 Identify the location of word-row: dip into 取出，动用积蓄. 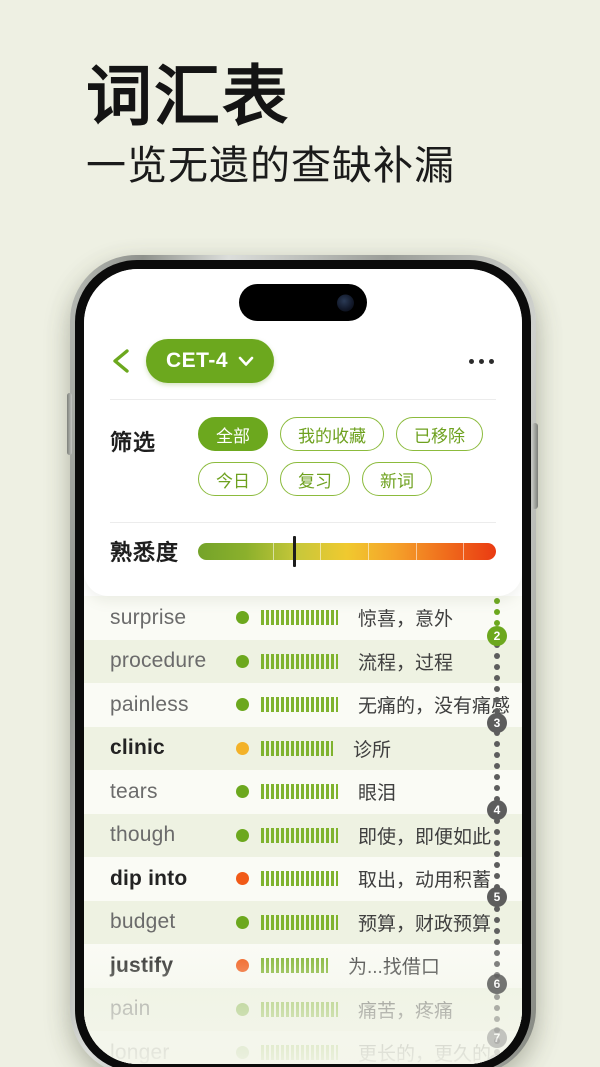
(303, 879).